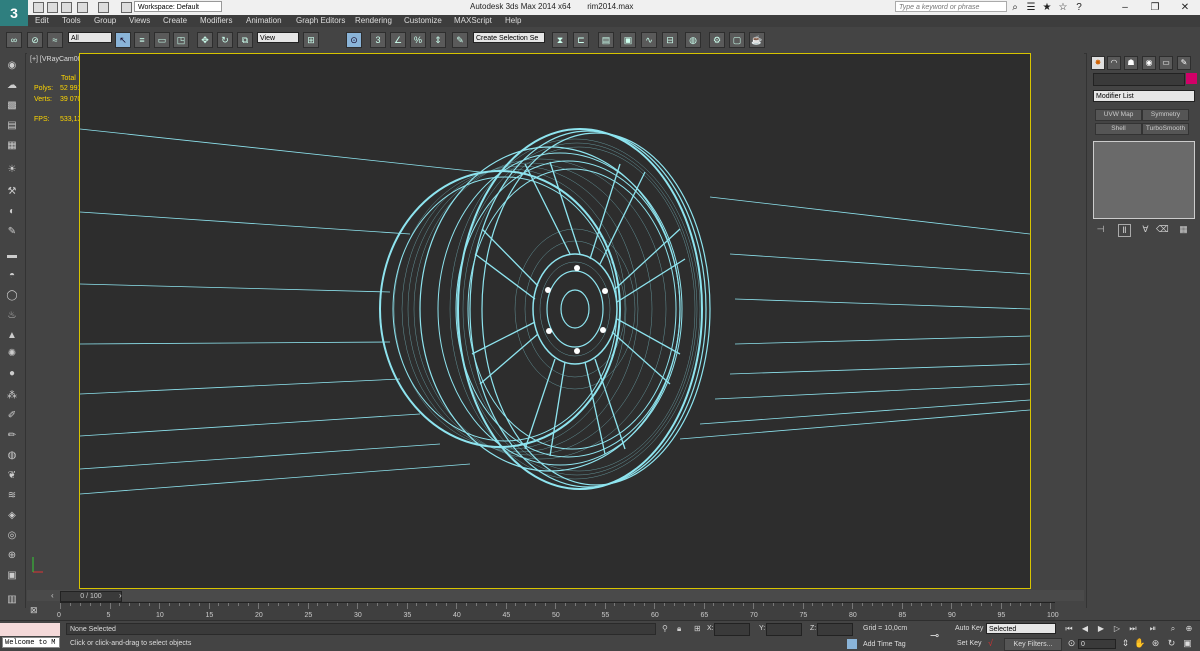 The height and width of the screenshot is (651, 1200). What do you see at coordinates (103, 7) in the screenshot?
I see `redo-icon` at bounding box center [103, 7].